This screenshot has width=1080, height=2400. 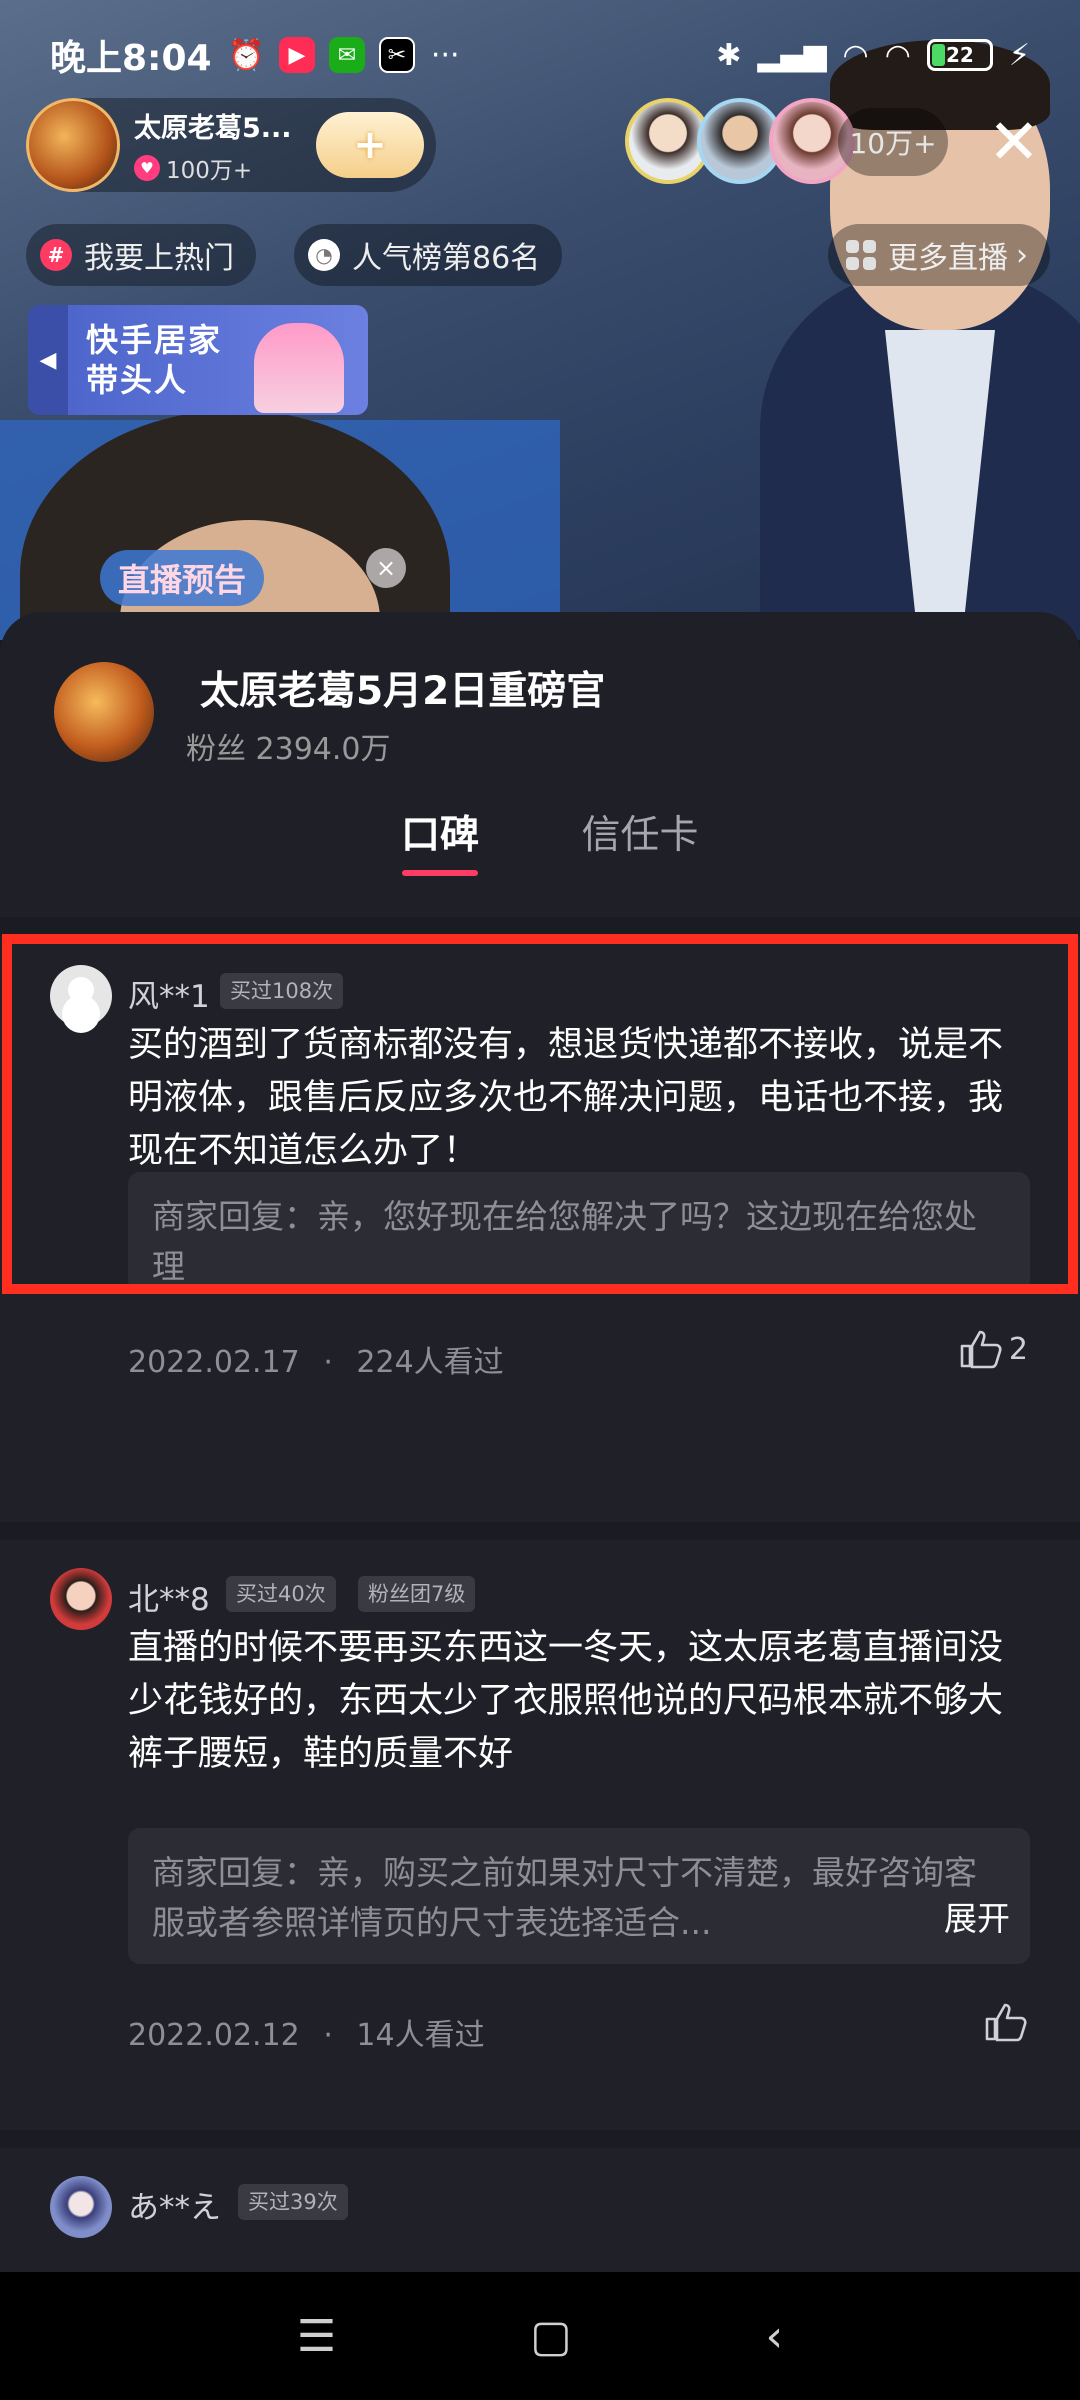 I want to click on rank-tag-button: ◔ 人气榜第86名, so click(x=428, y=255).